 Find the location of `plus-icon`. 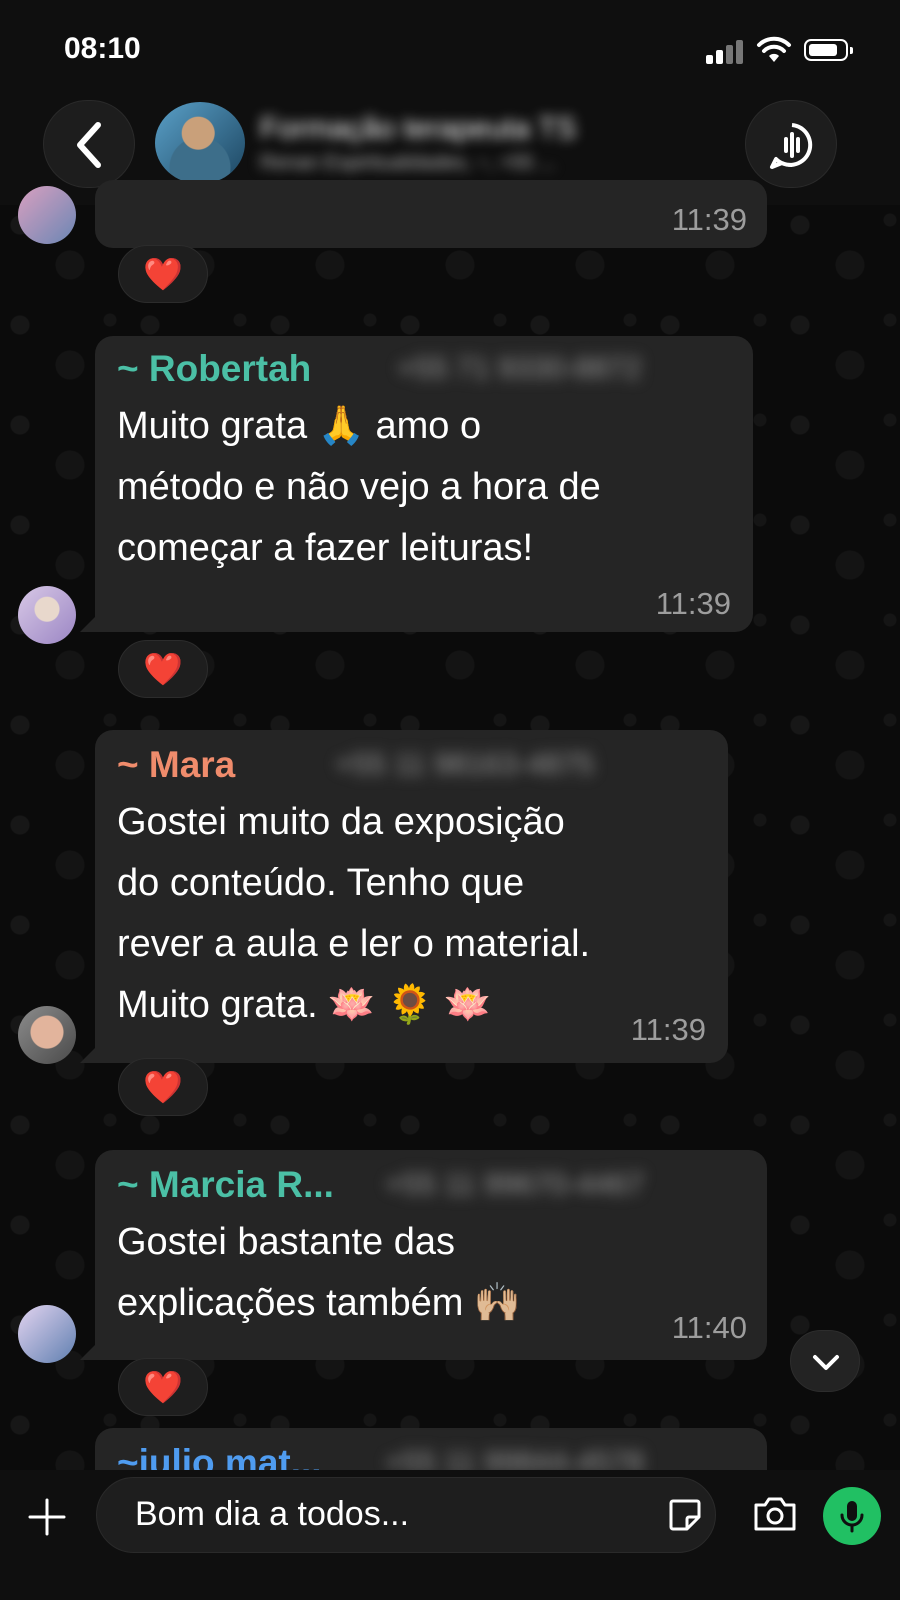

plus-icon is located at coordinates (47, 1517).